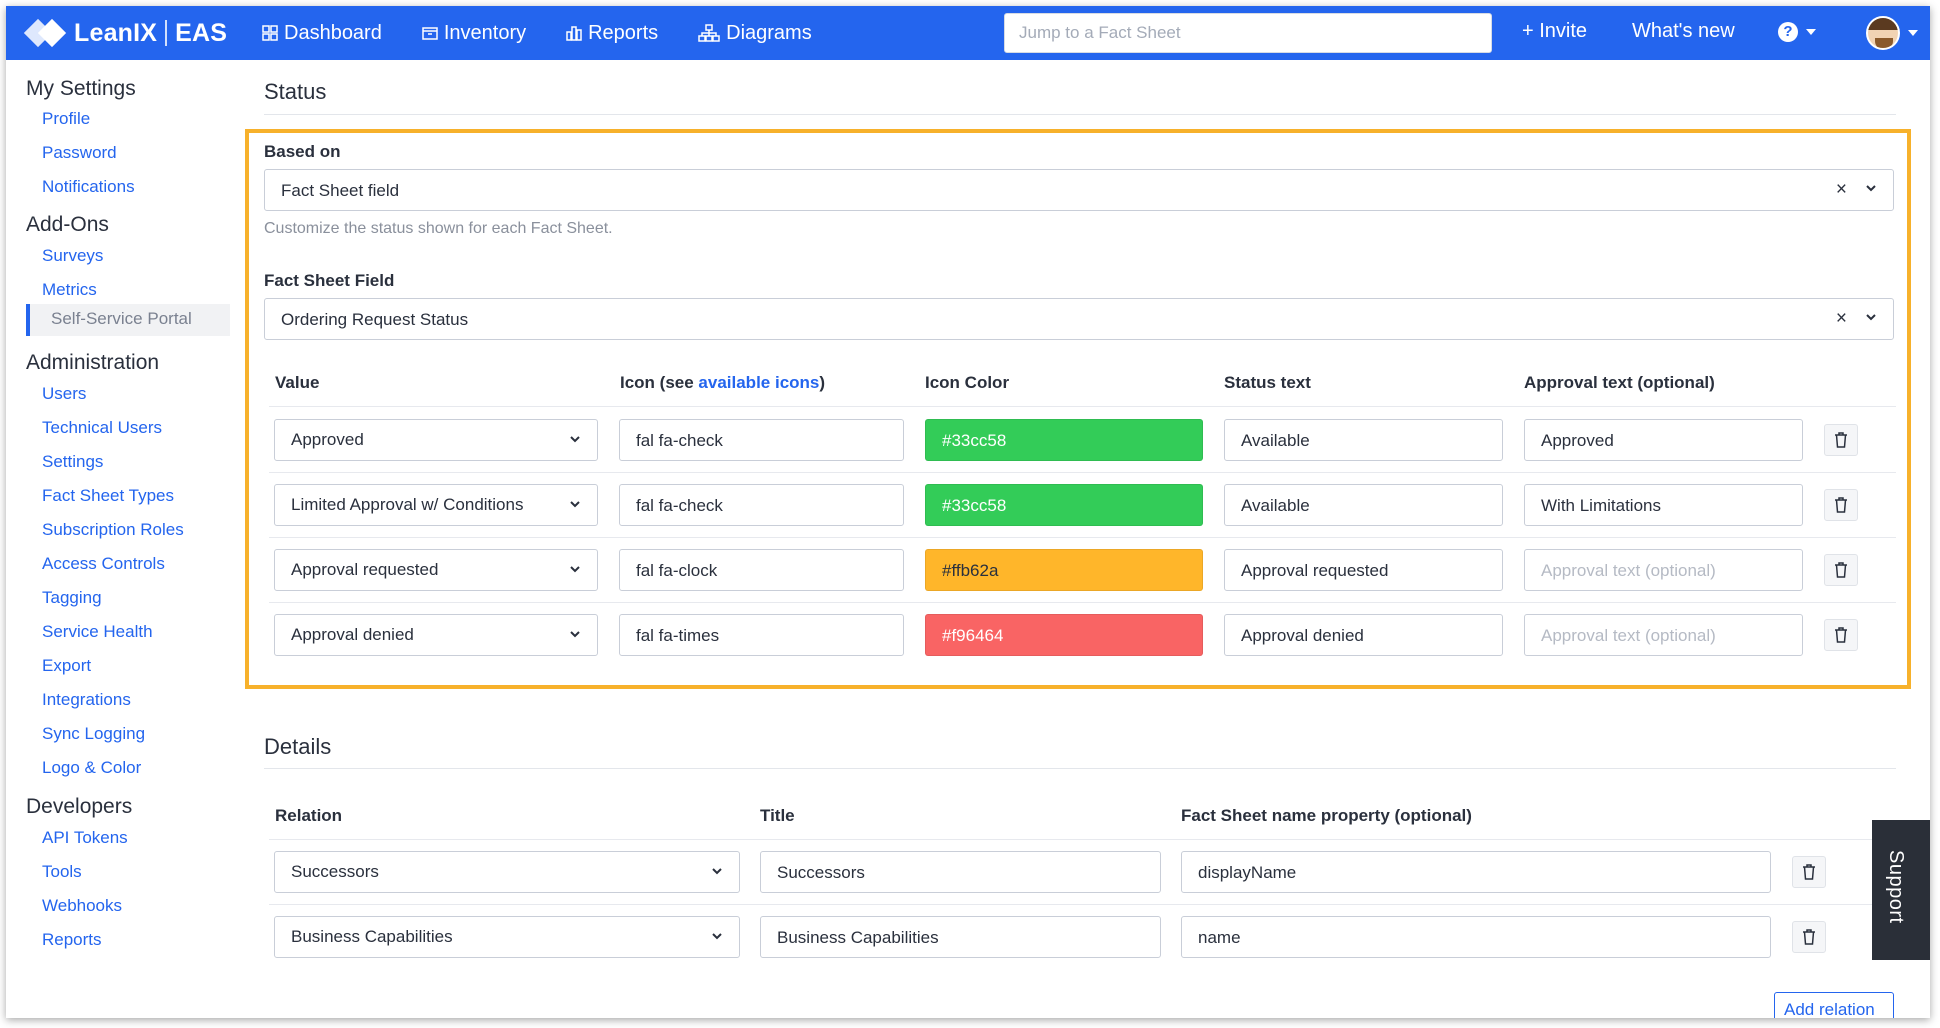 Image resolution: width=1940 pixels, height=1028 pixels. What do you see at coordinates (128, 320) in the screenshot?
I see `sidebar-item-self-service-portal: Self-Service Portal` at bounding box center [128, 320].